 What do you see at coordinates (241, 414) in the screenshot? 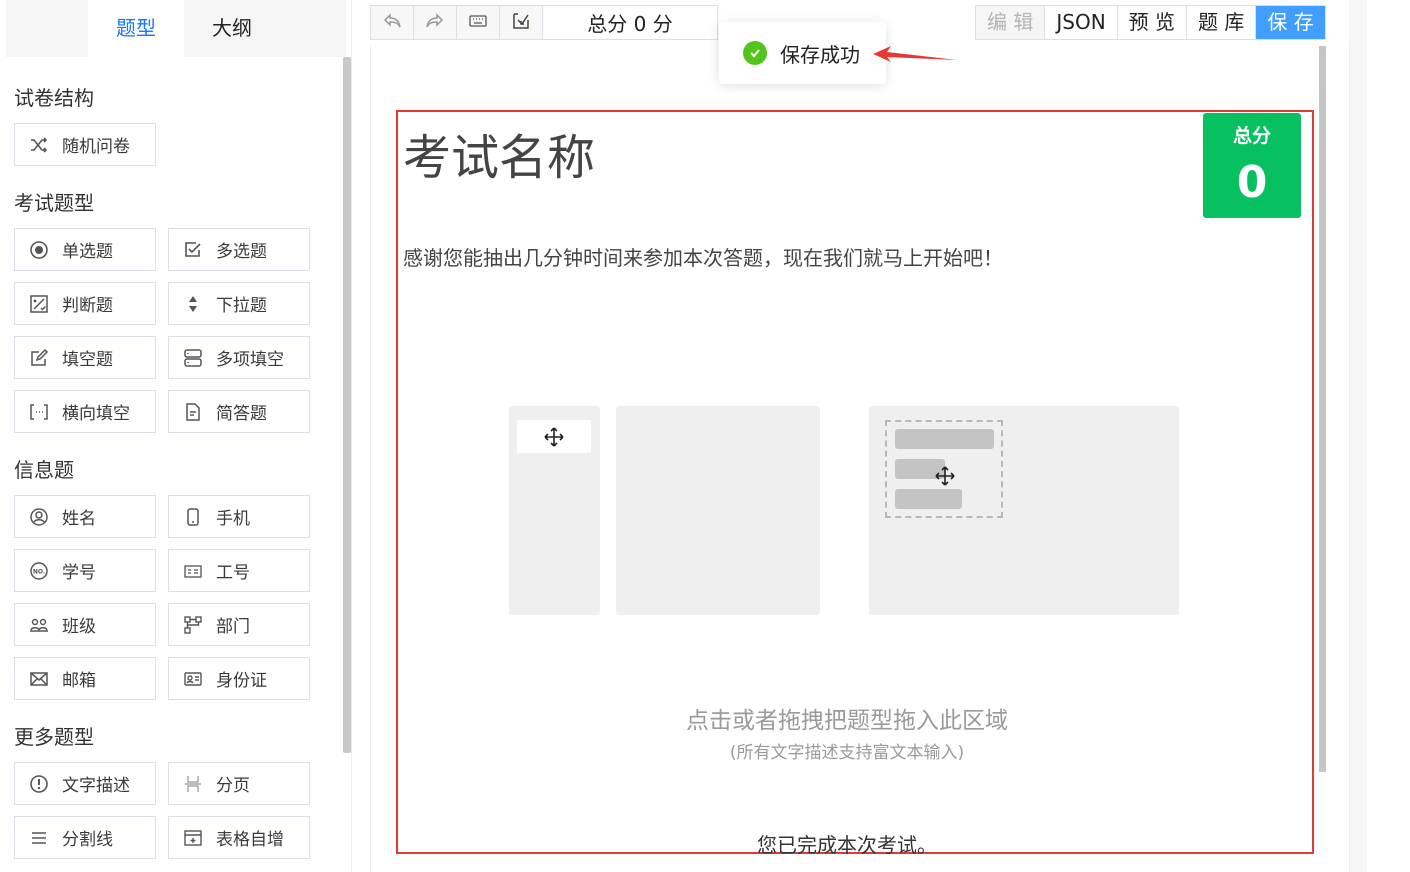
I see `essay-question-label: 简答题` at bounding box center [241, 414].